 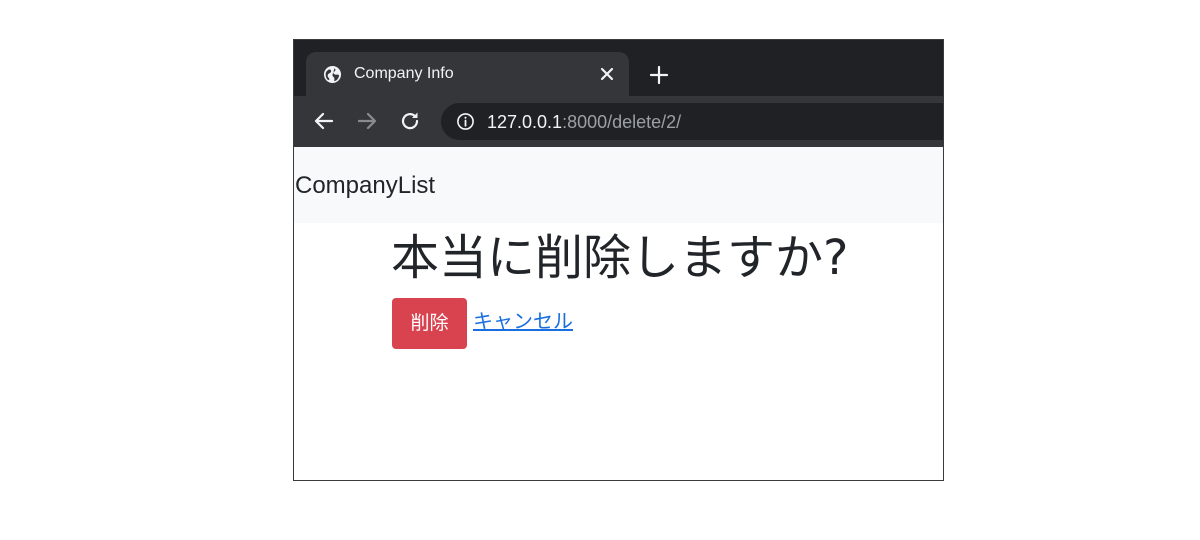 I want to click on tab-company-info: Company Info, so click(x=467, y=74).